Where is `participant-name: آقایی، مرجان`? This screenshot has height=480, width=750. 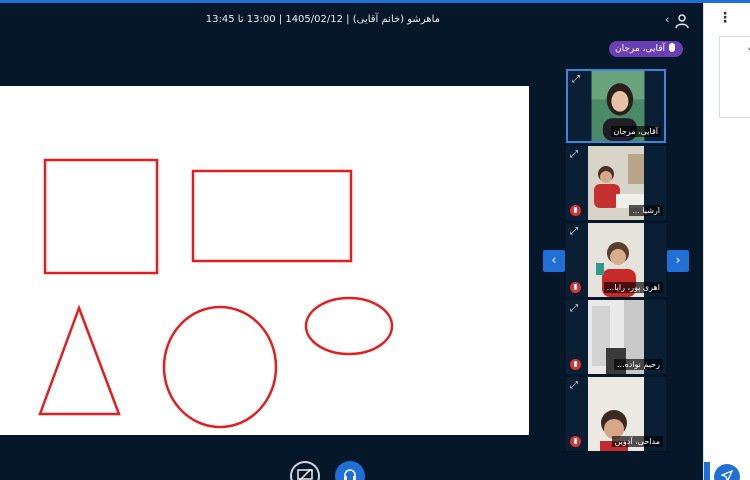
participant-name: آقایی، مرجان is located at coordinates (635, 131).